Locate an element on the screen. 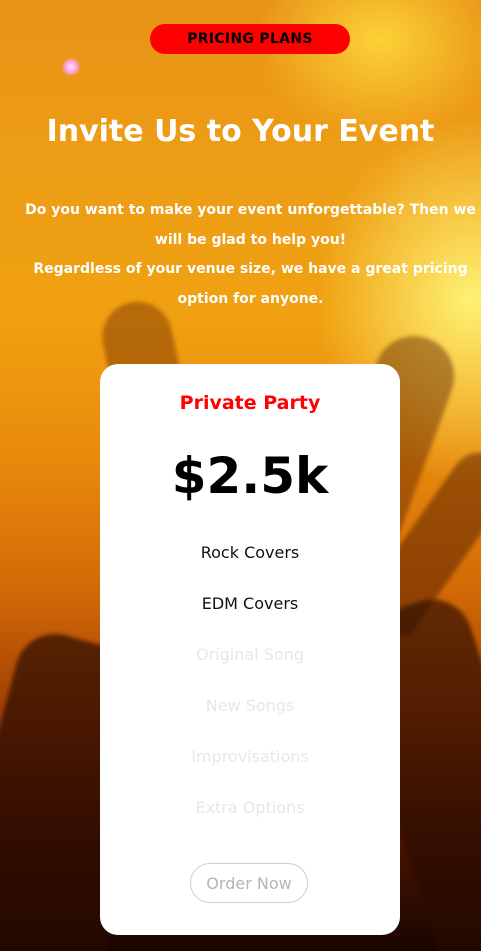 The height and width of the screenshot is (951, 481). page-title: Invite Us to Your Event is located at coordinates (240, 131).